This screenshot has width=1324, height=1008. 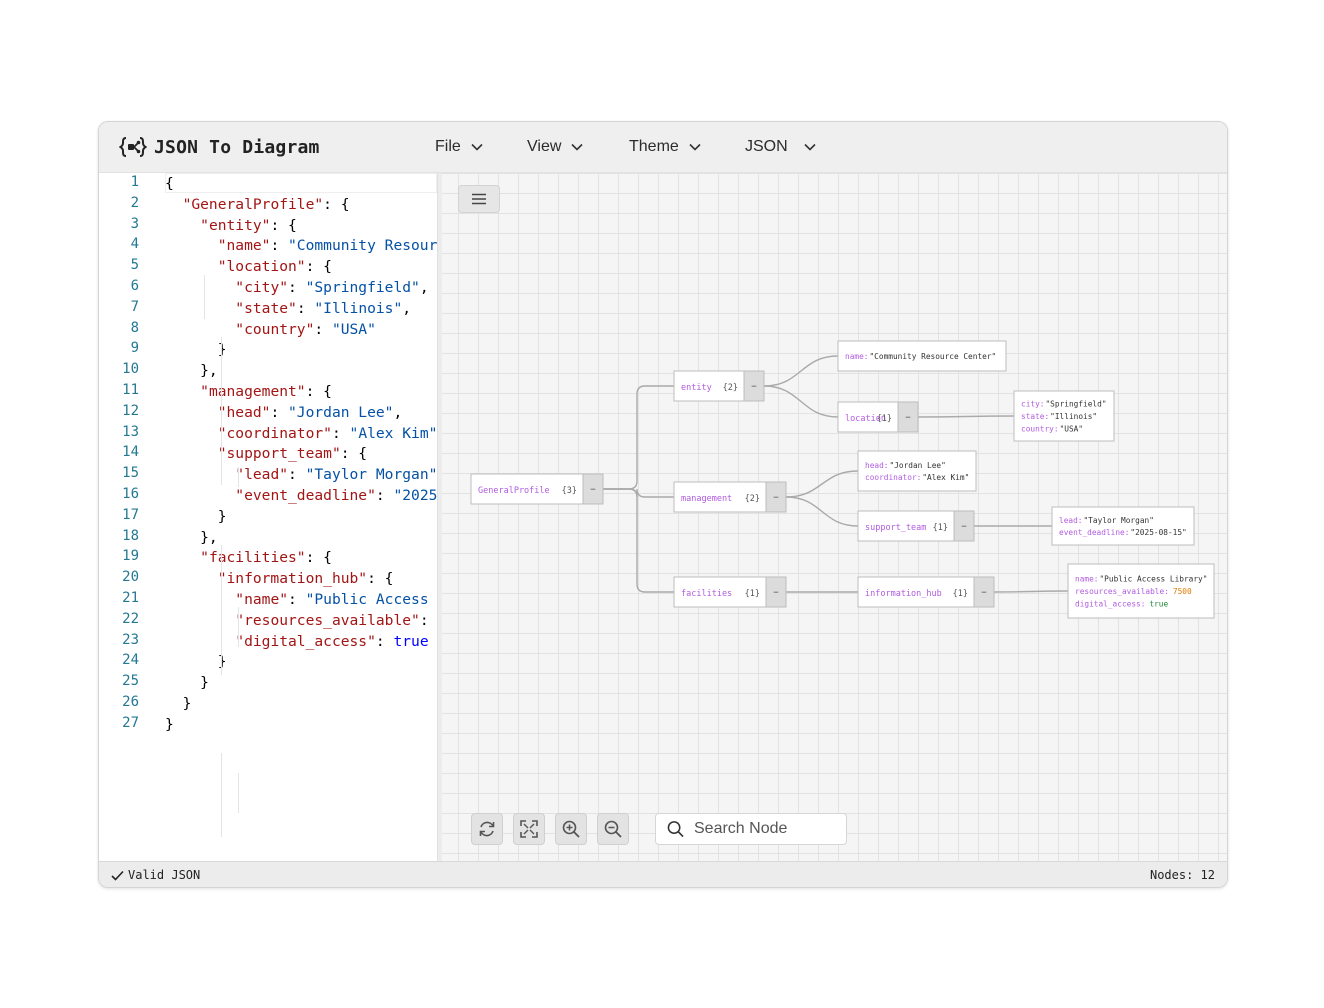 What do you see at coordinates (926, 592) in the screenshot?
I see `diagram-node-information-hub: information_hub {1} −` at bounding box center [926, 592].